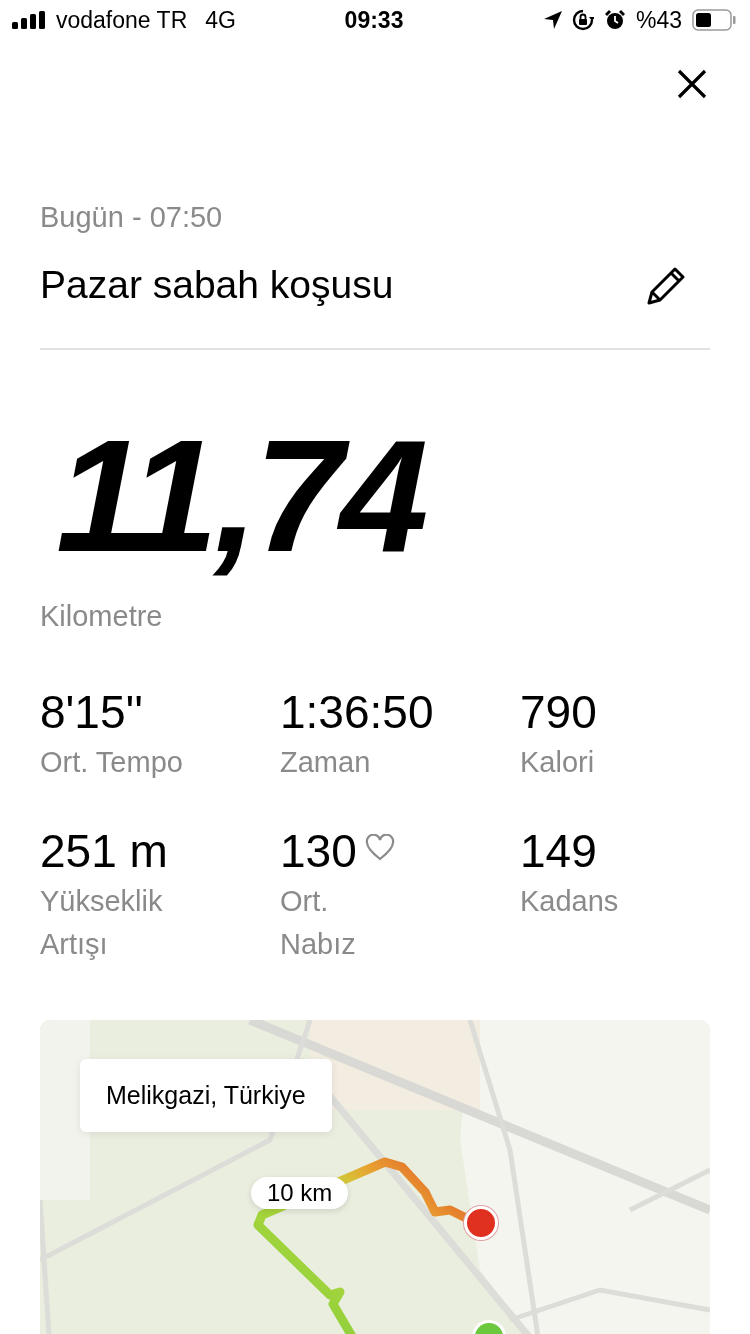  I want to click on network-type: 4G, so click(220, 20).